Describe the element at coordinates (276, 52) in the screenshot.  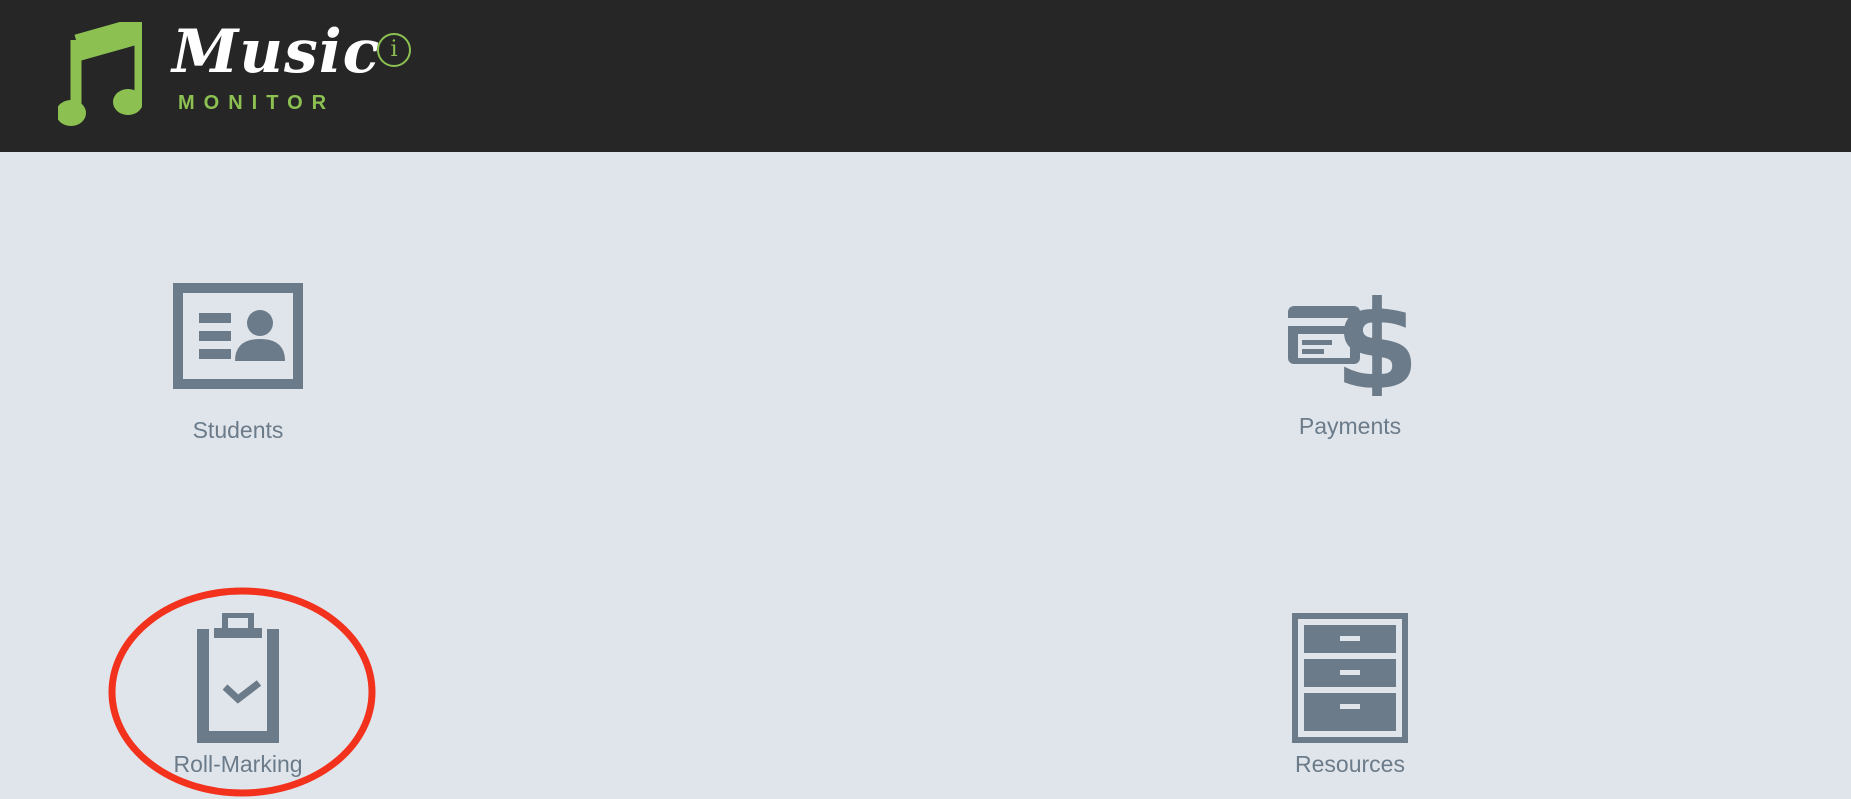
I see `logo-wordmark-music: Music` at that location.